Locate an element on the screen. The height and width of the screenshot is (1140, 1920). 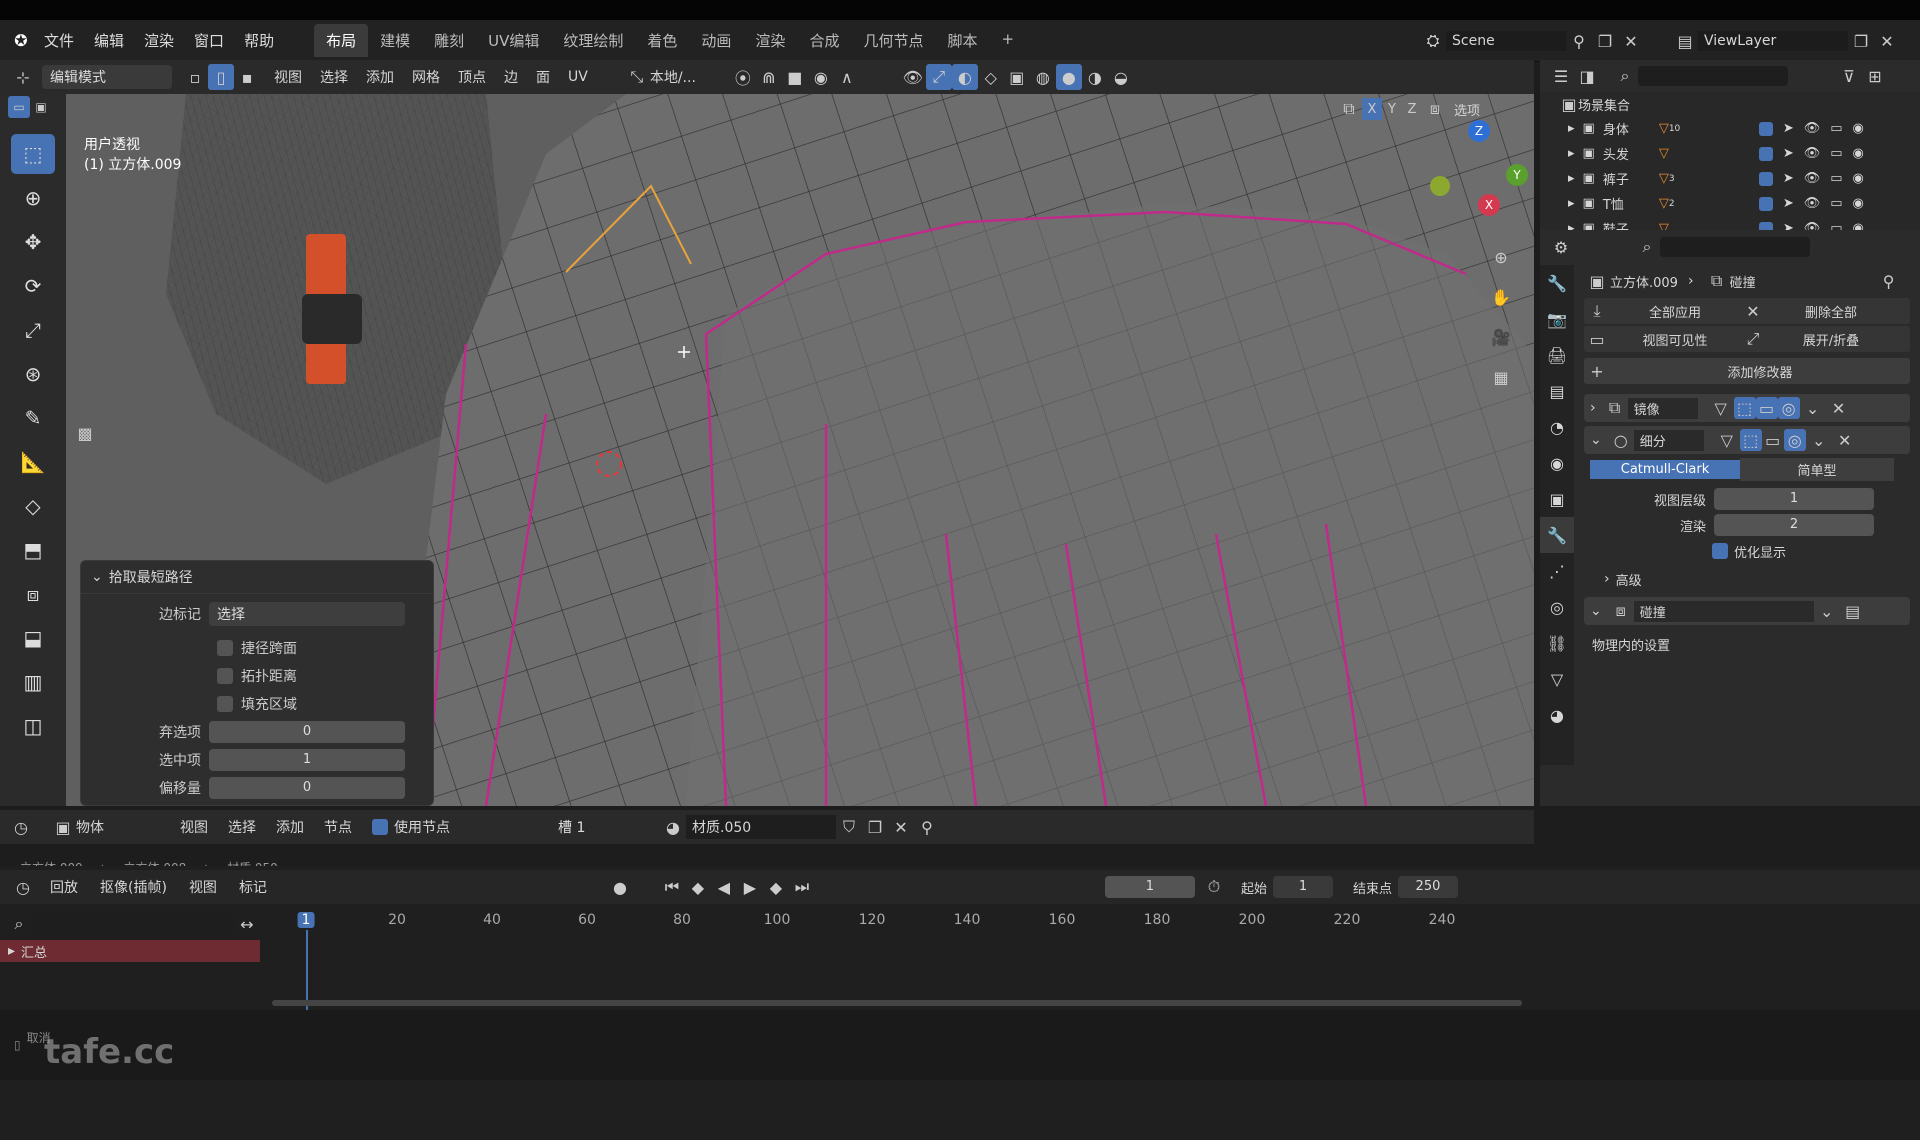
world-tab-icon: ◉ is located at coordinates (1557, 463).